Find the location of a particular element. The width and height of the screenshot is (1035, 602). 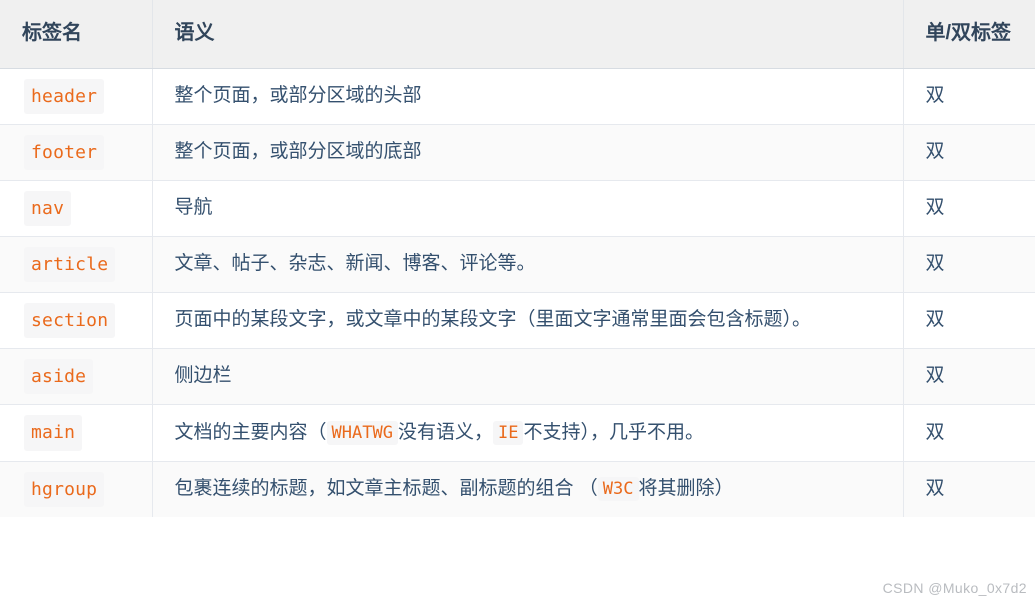

semantics-text: 文章、帖子、杂志、新闻、博客、评论等。 is located at coordinates (528, 264).